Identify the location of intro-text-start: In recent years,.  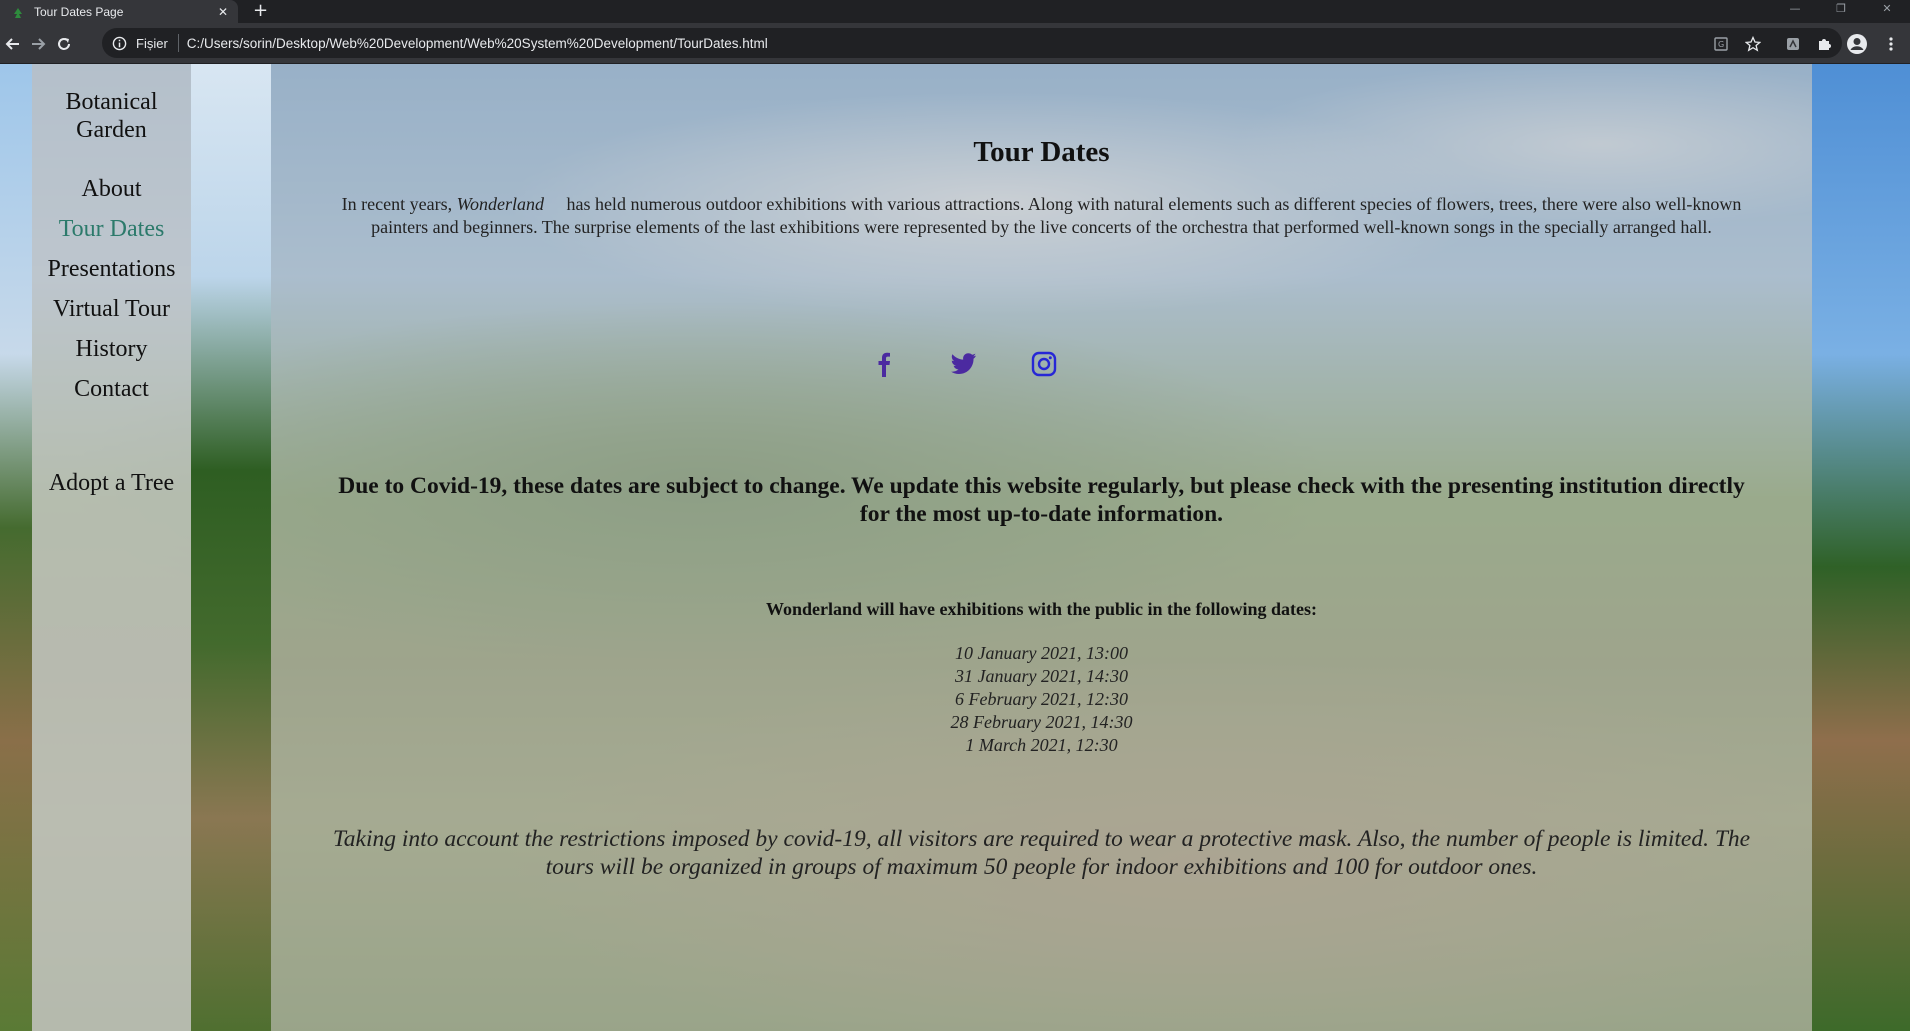
(399, 204).